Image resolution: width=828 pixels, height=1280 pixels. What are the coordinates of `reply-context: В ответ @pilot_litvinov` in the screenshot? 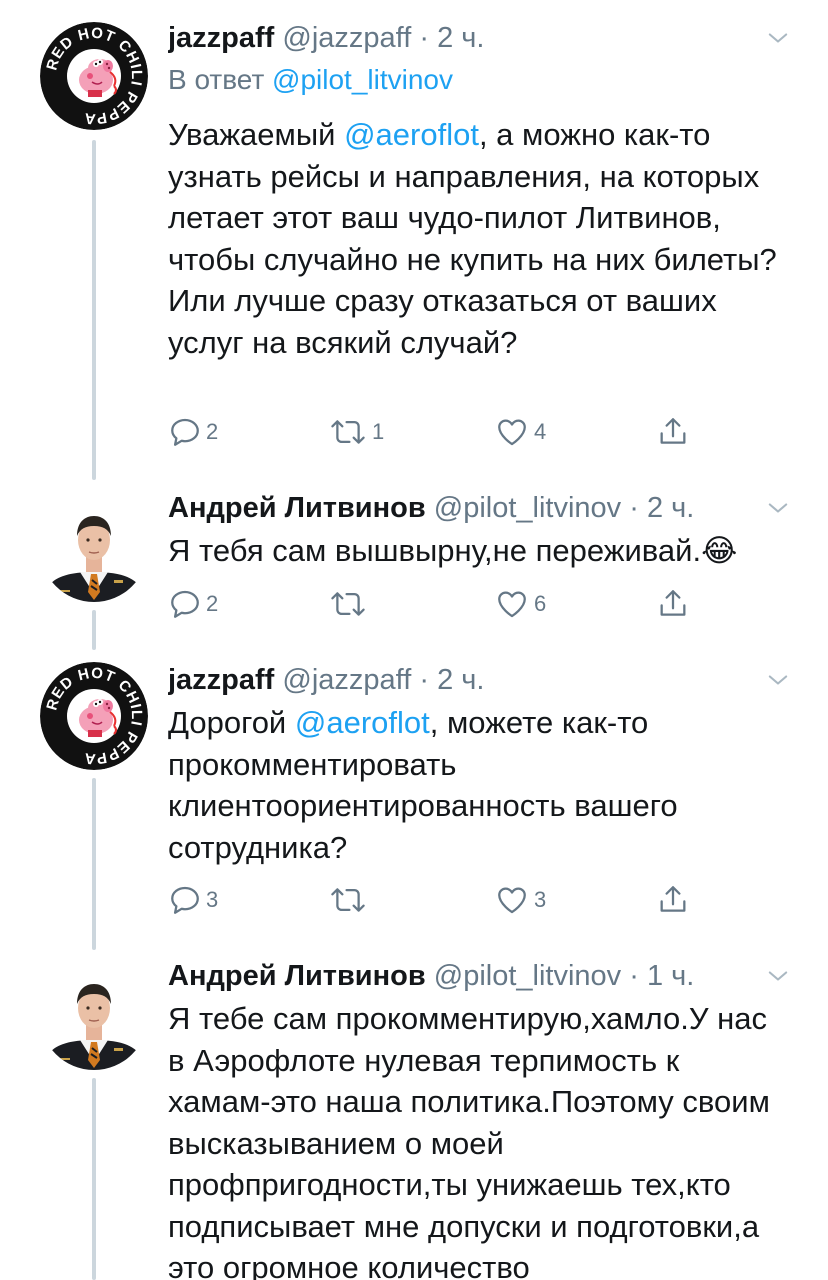 It's located at (310, 80).